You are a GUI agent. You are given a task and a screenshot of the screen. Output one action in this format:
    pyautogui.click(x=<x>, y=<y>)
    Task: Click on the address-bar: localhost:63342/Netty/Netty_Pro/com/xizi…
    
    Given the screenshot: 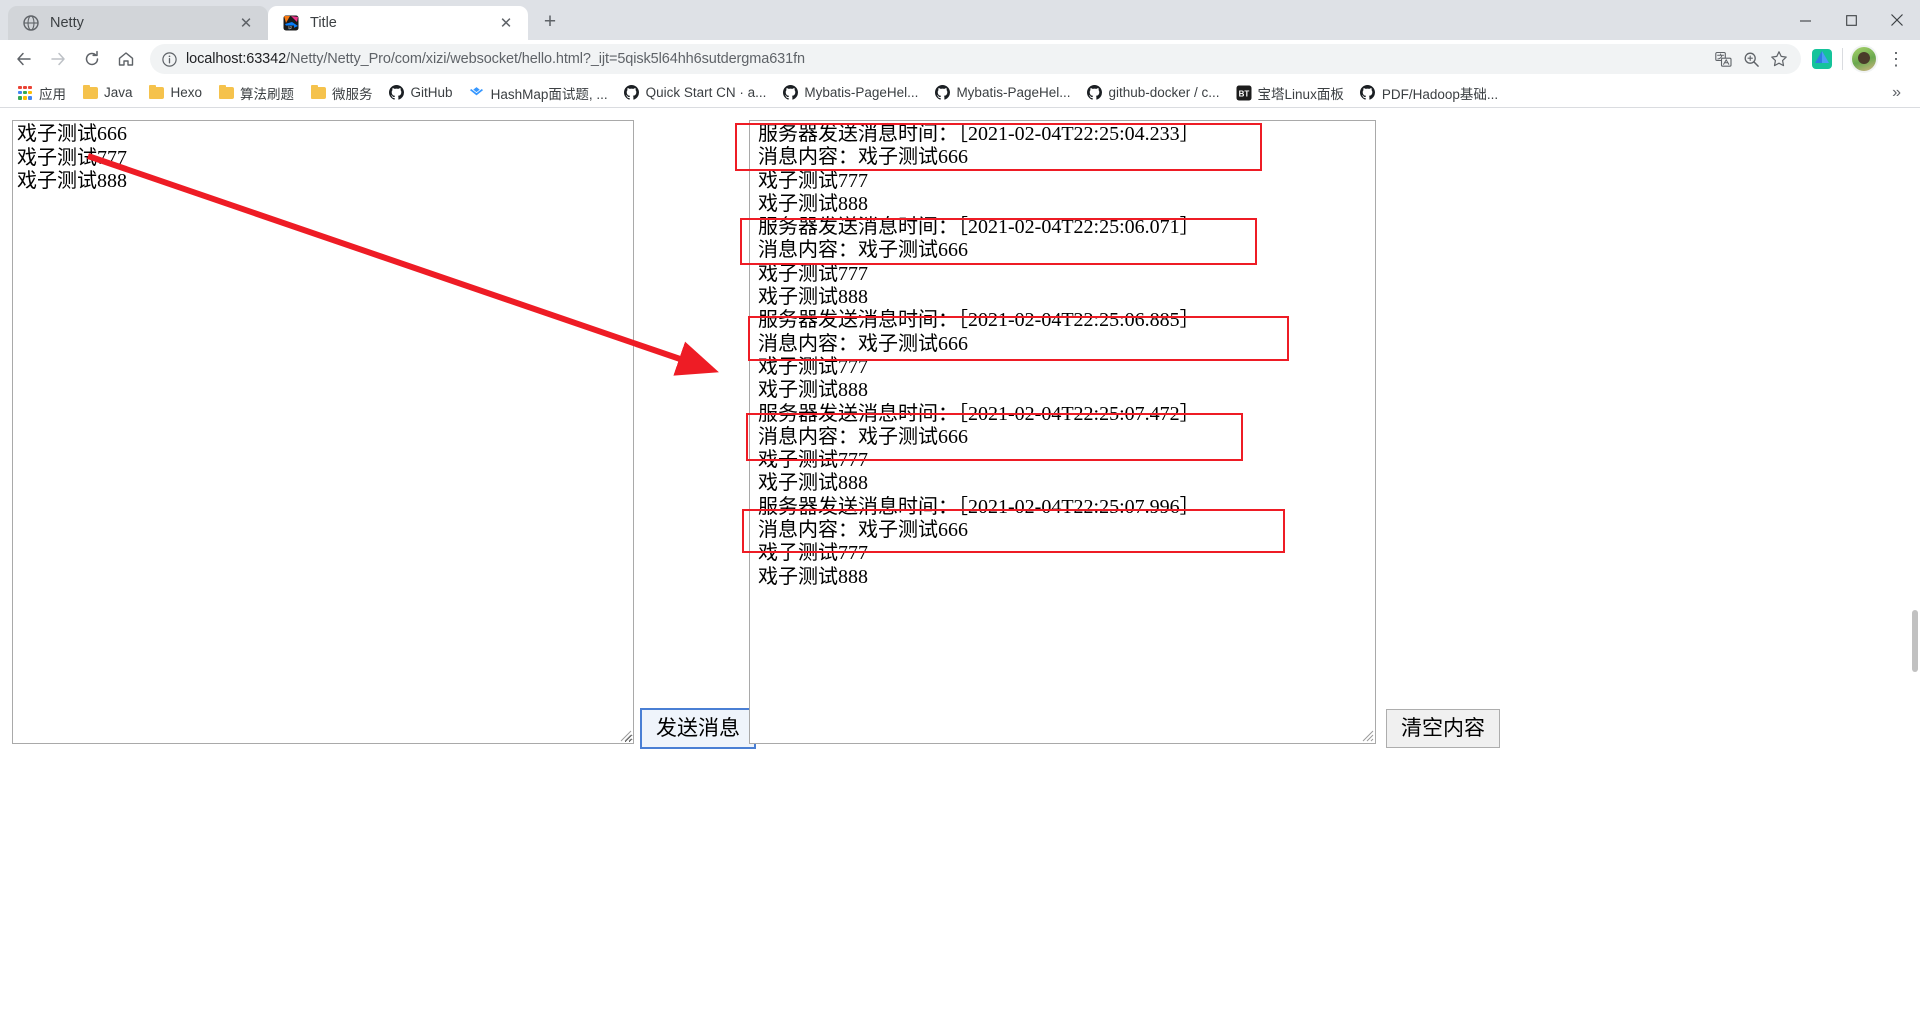 What is the action you would take?
    pyautogui.click(x=975, y=59)
    